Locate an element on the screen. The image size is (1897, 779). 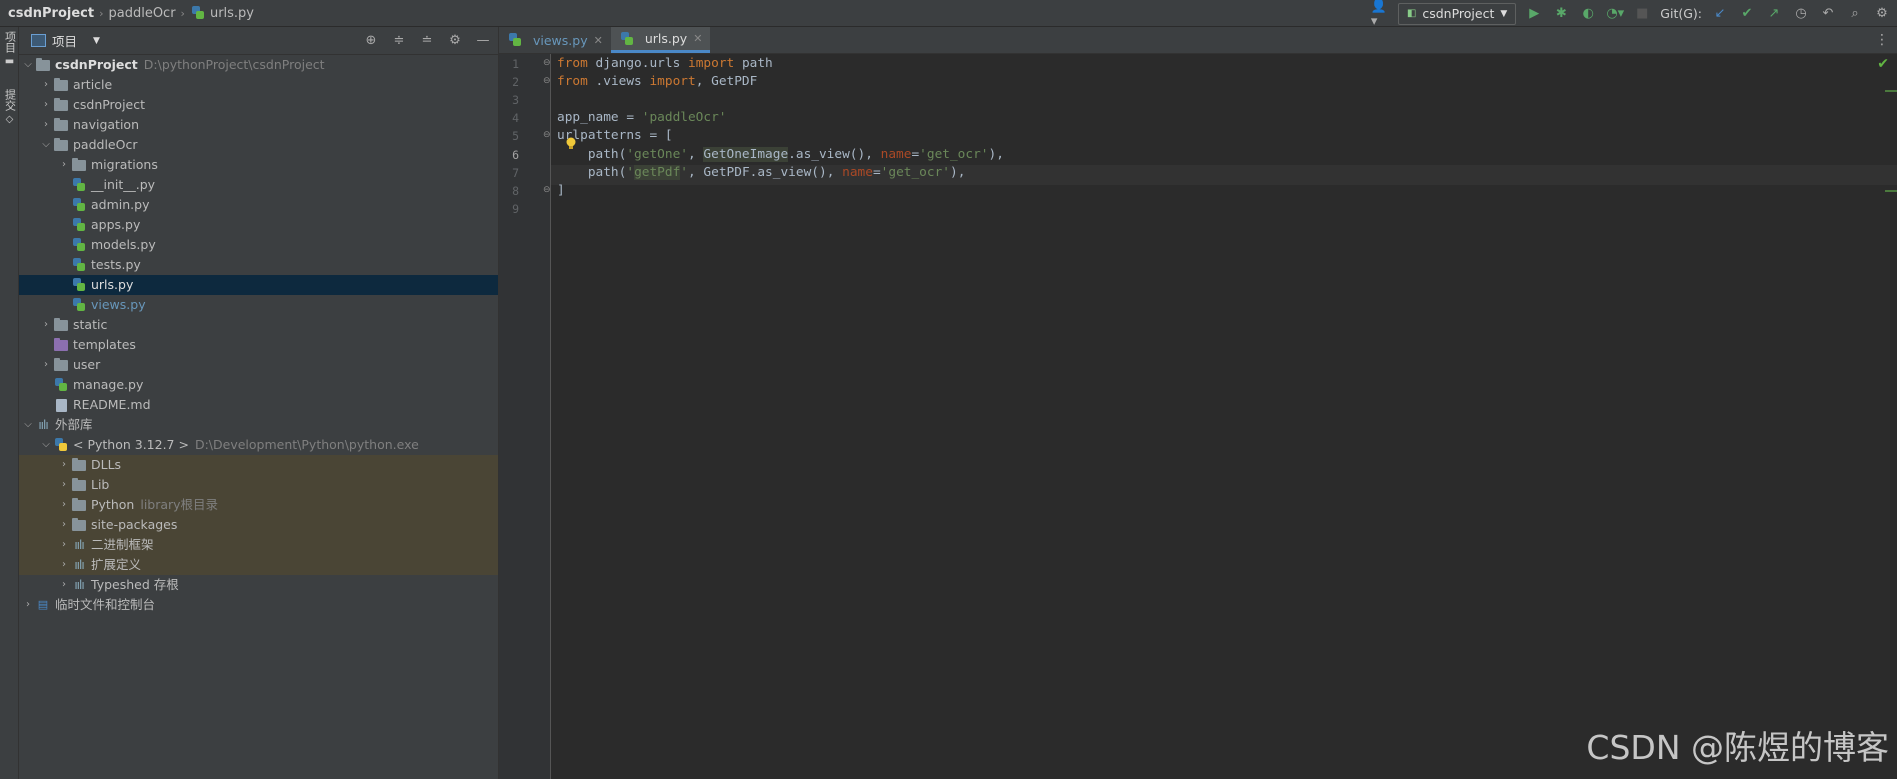
tree-item-static: › static is located at coordinates (258, 325).